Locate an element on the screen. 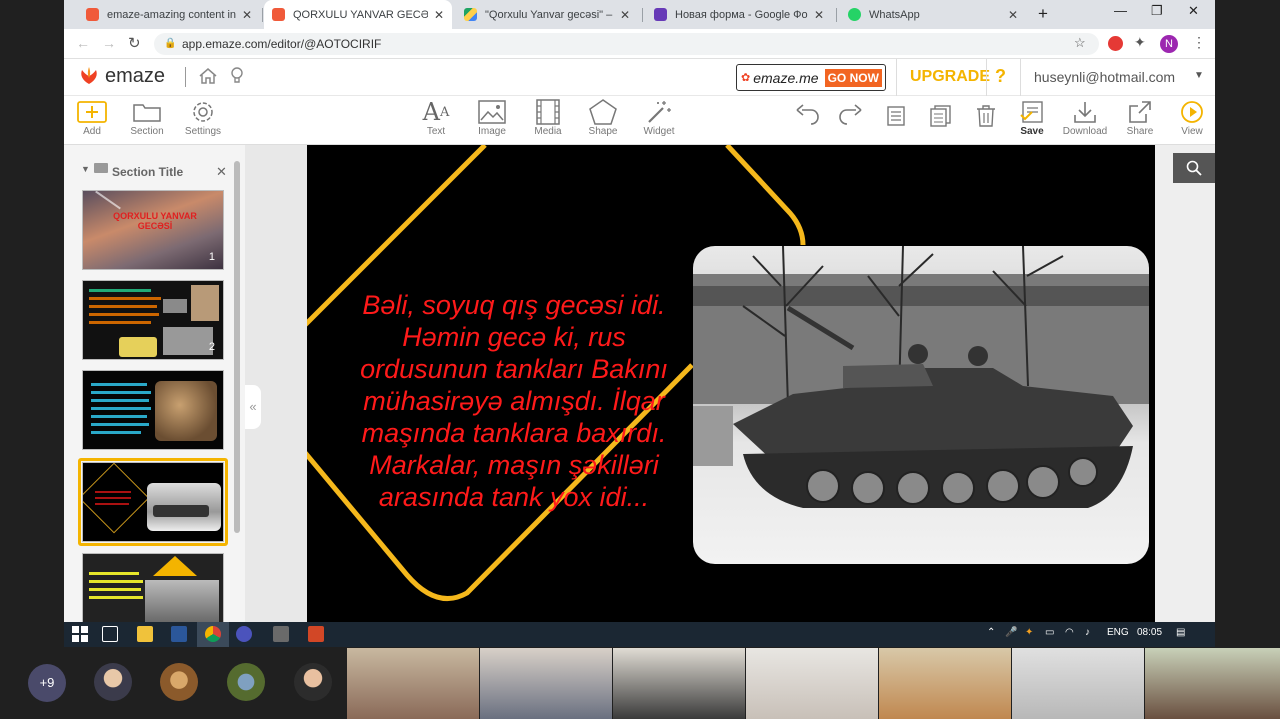 Image resolution: width=1280 pixels, height=719 pixels. word-icon is located at coordinates (179, 634).